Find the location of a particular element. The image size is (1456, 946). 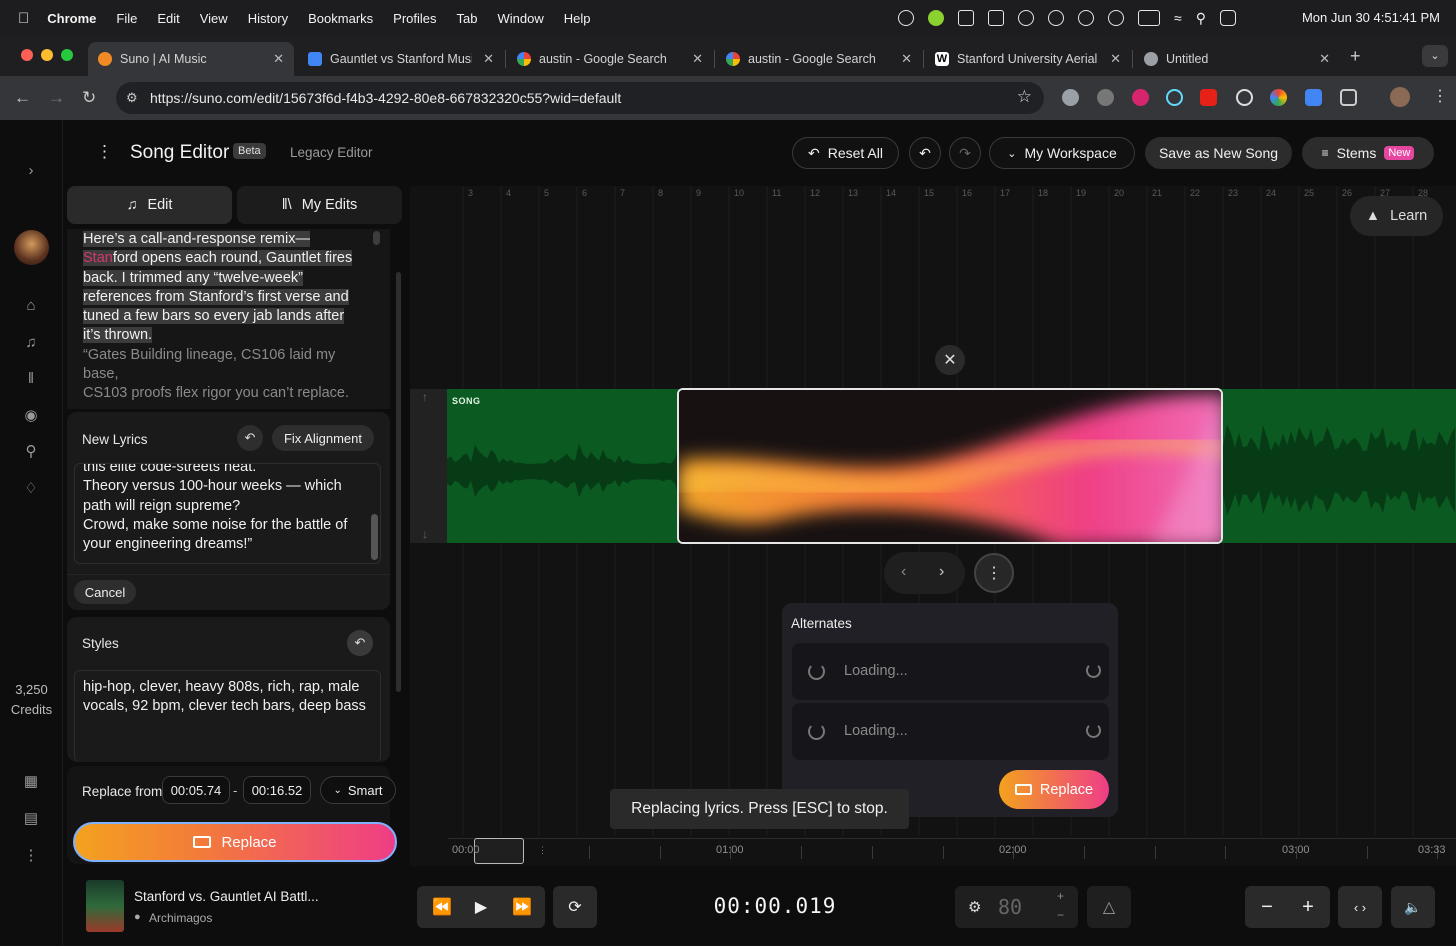

lyrics-scrollbar is located at coordinates (376, 238).